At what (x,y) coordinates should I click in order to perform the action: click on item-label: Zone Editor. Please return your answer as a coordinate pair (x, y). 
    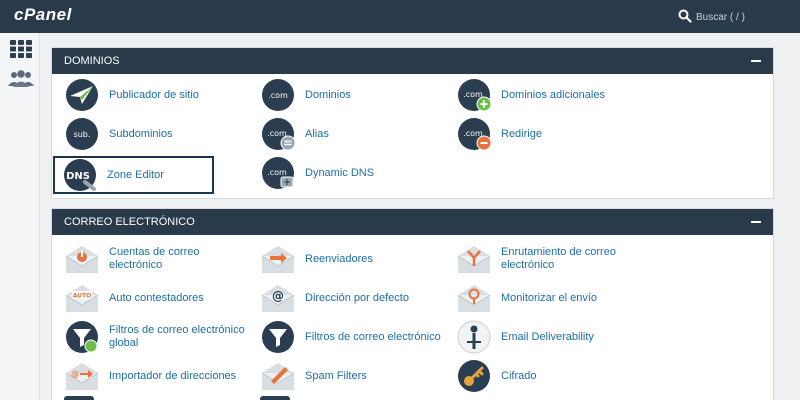
    Looking at the image, I should click on (135, 174).